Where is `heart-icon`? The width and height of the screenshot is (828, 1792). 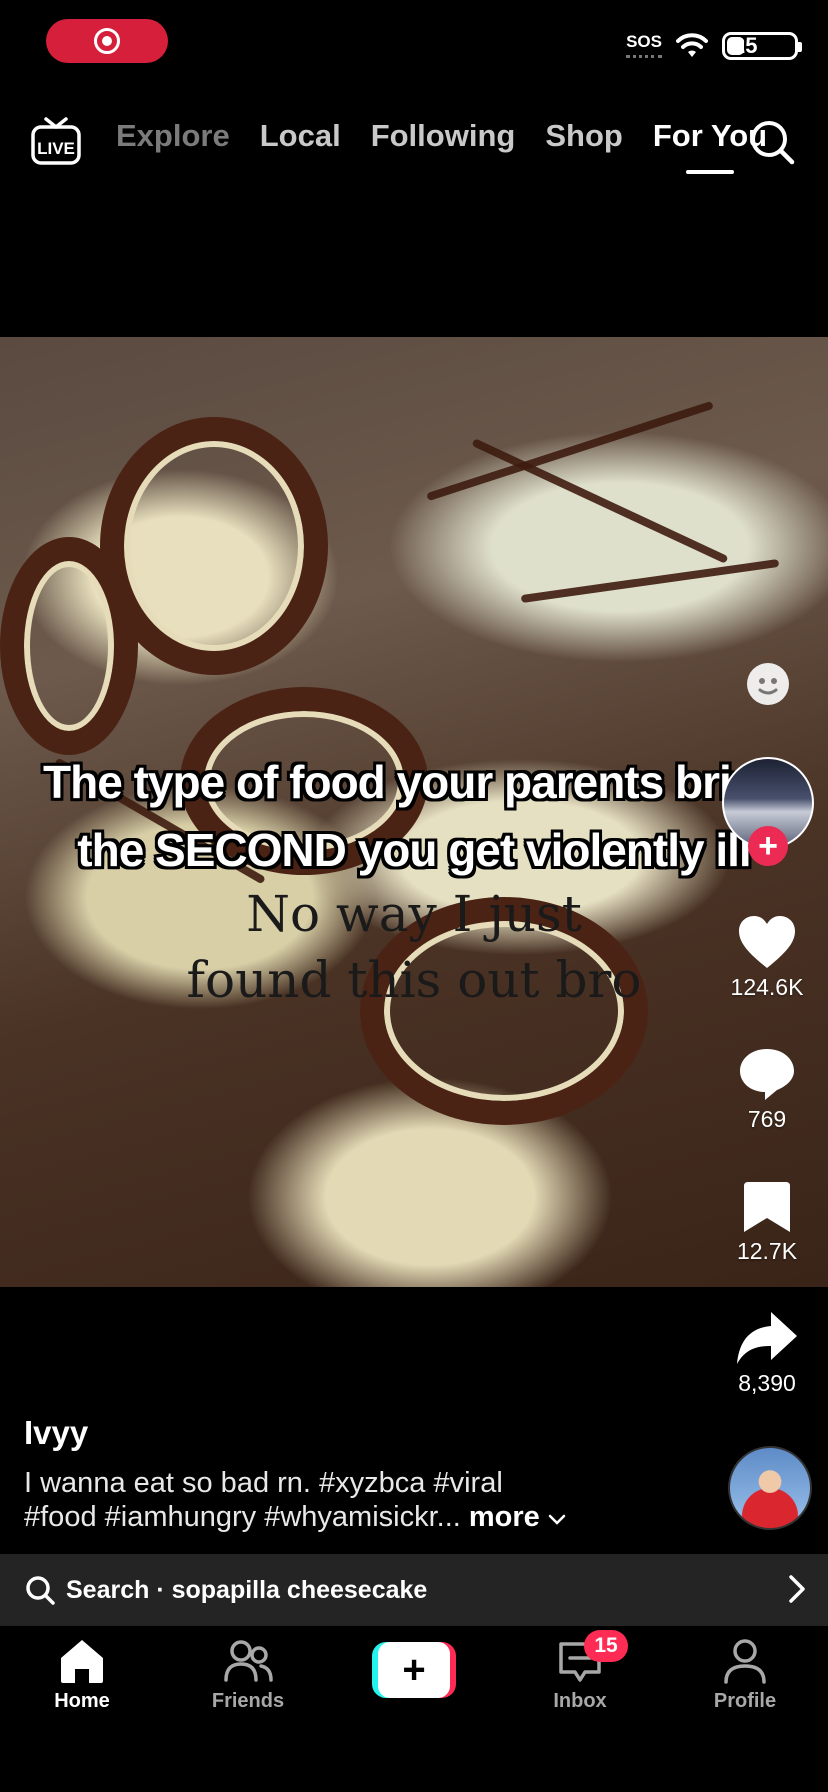 heart-icon is located at coordinates (767, 942).